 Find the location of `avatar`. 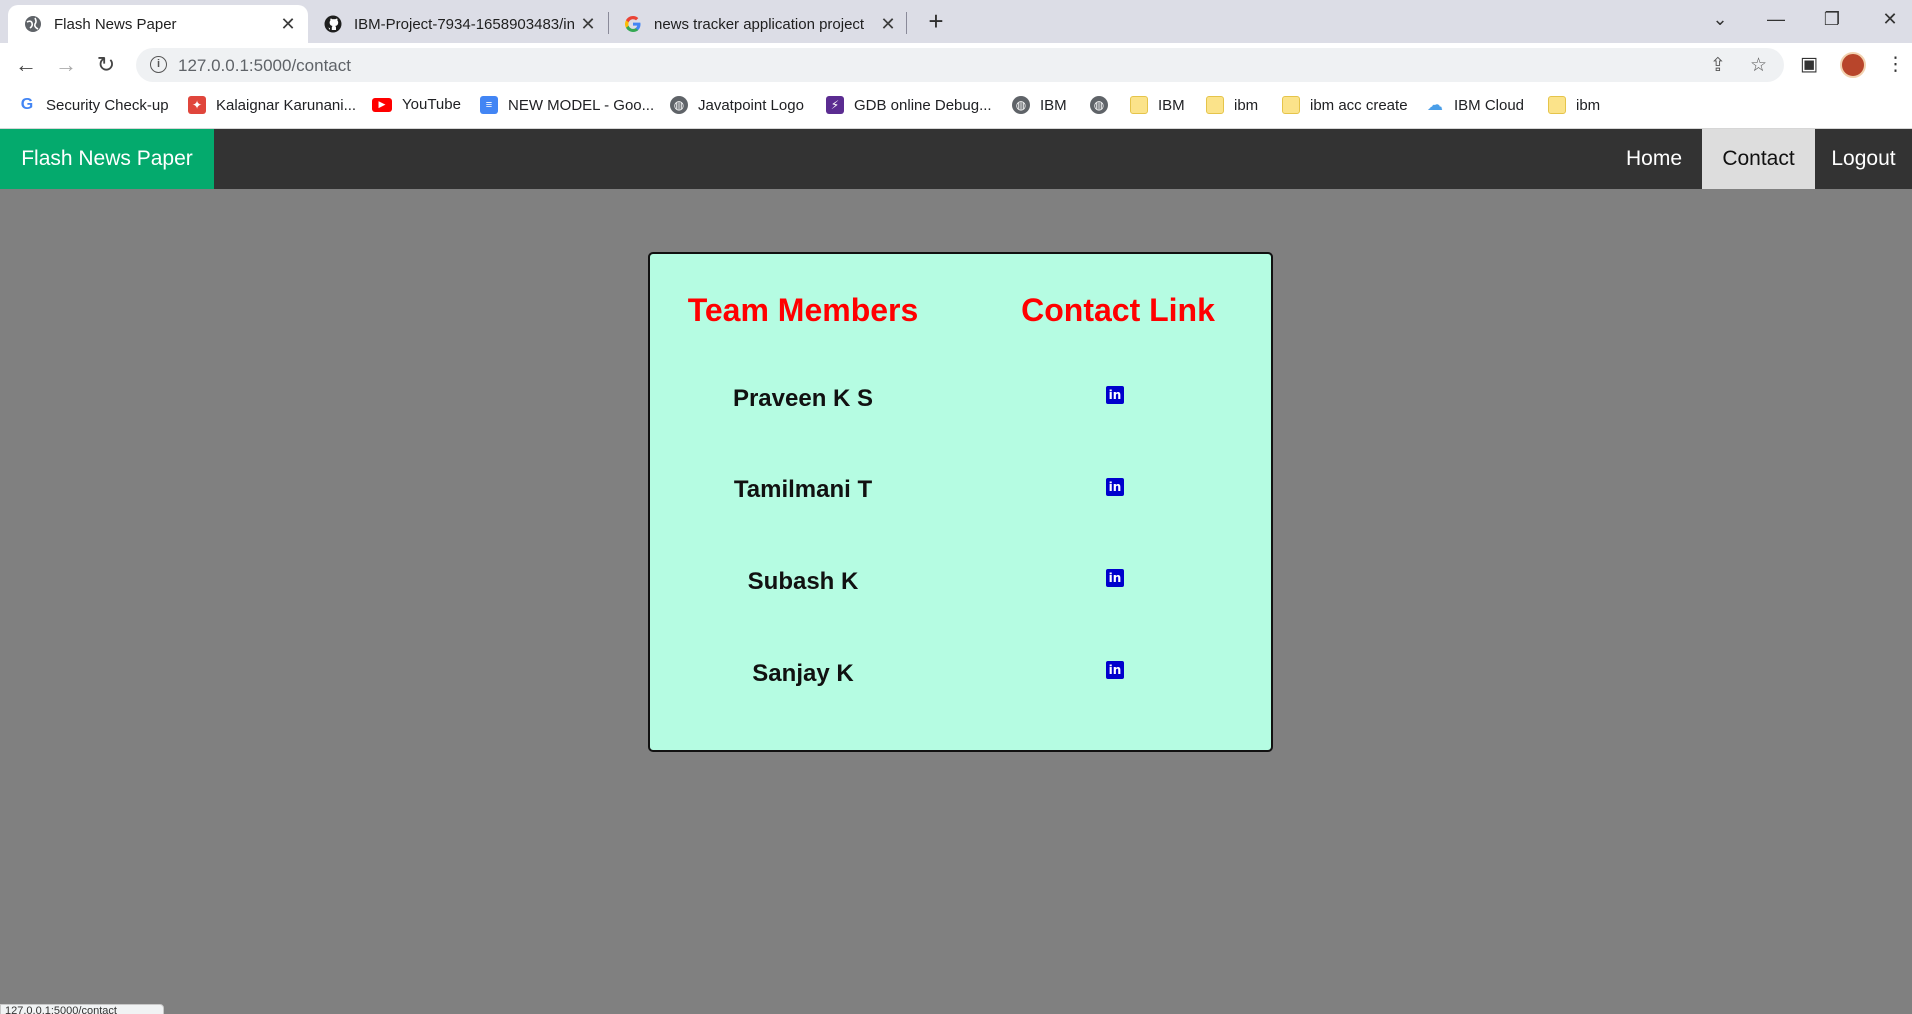

avatar is located at coordinates (1853, 65).